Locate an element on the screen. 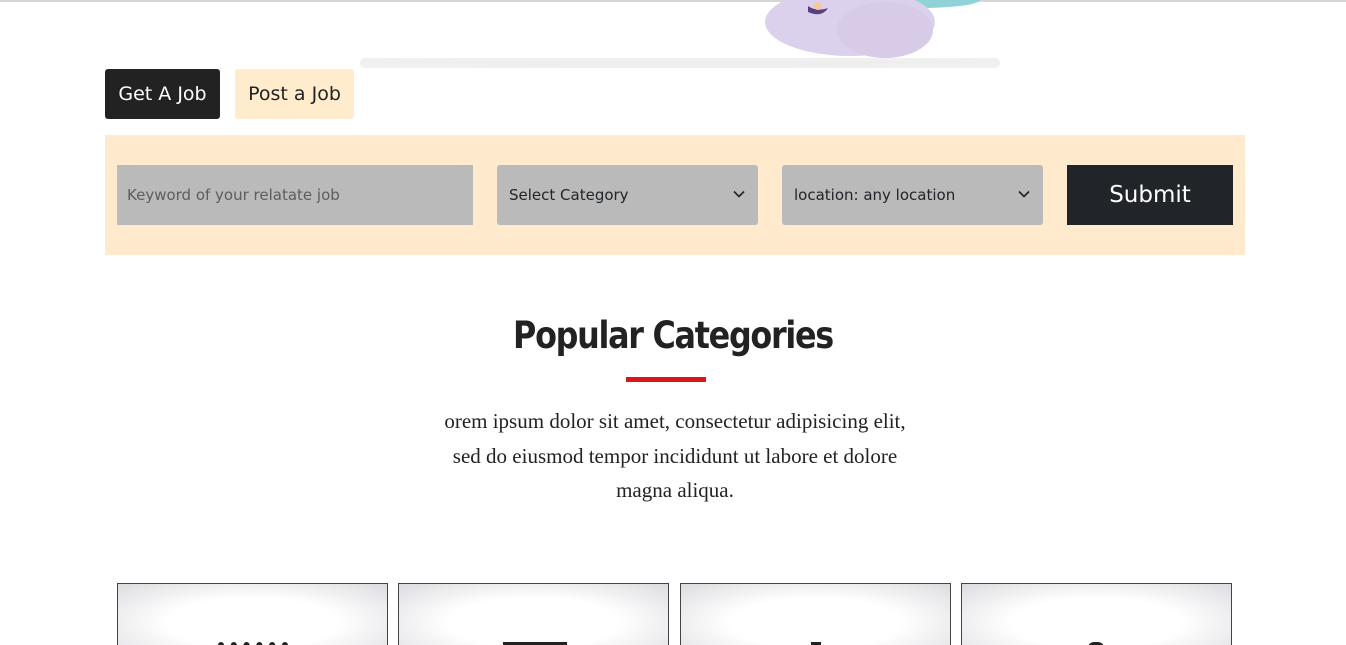 This screenshot has width=1346, height=645. category-select: Select Category is located at coordinates (627, 195).